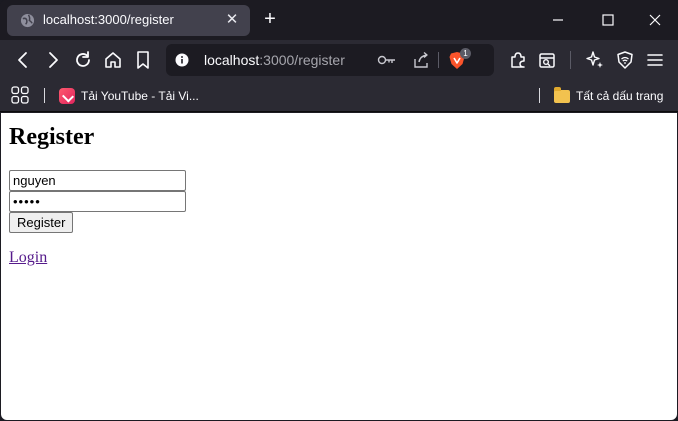 This screenshot has height=421, width=678. What do you see at coordinates (182, 60) in the screenshot?
I see `site-info-icon` at bounding box center [182, 60].